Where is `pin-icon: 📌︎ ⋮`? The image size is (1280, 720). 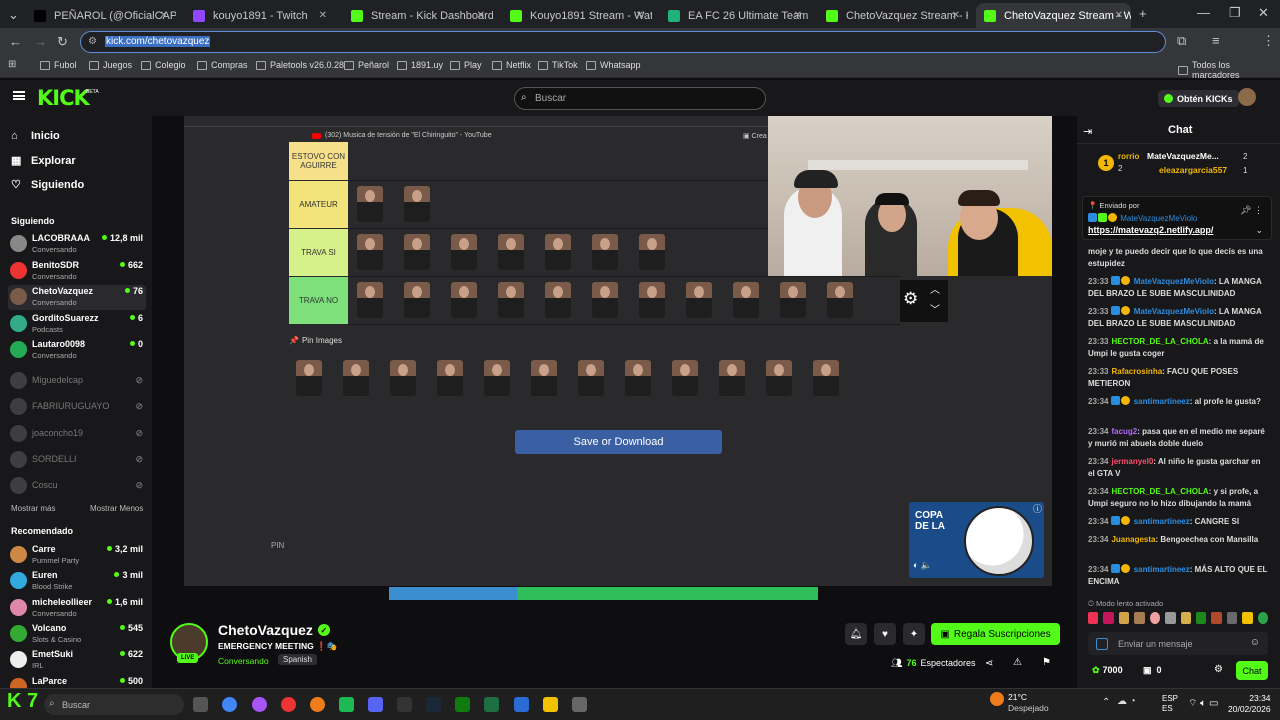
pin-icon: 📌︎ ⋮ is located at coordinates (1251, 210).